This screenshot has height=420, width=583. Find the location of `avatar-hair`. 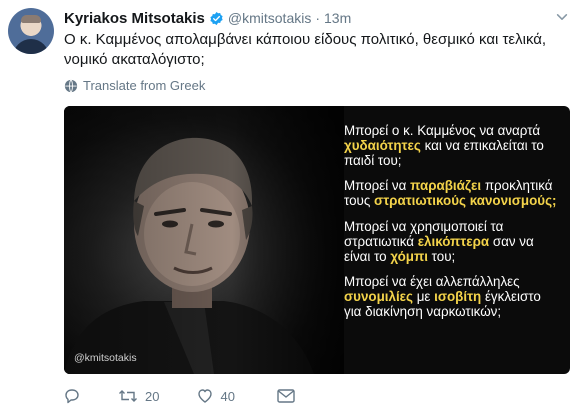

avatar-hair is located at coordinates (31, 19).